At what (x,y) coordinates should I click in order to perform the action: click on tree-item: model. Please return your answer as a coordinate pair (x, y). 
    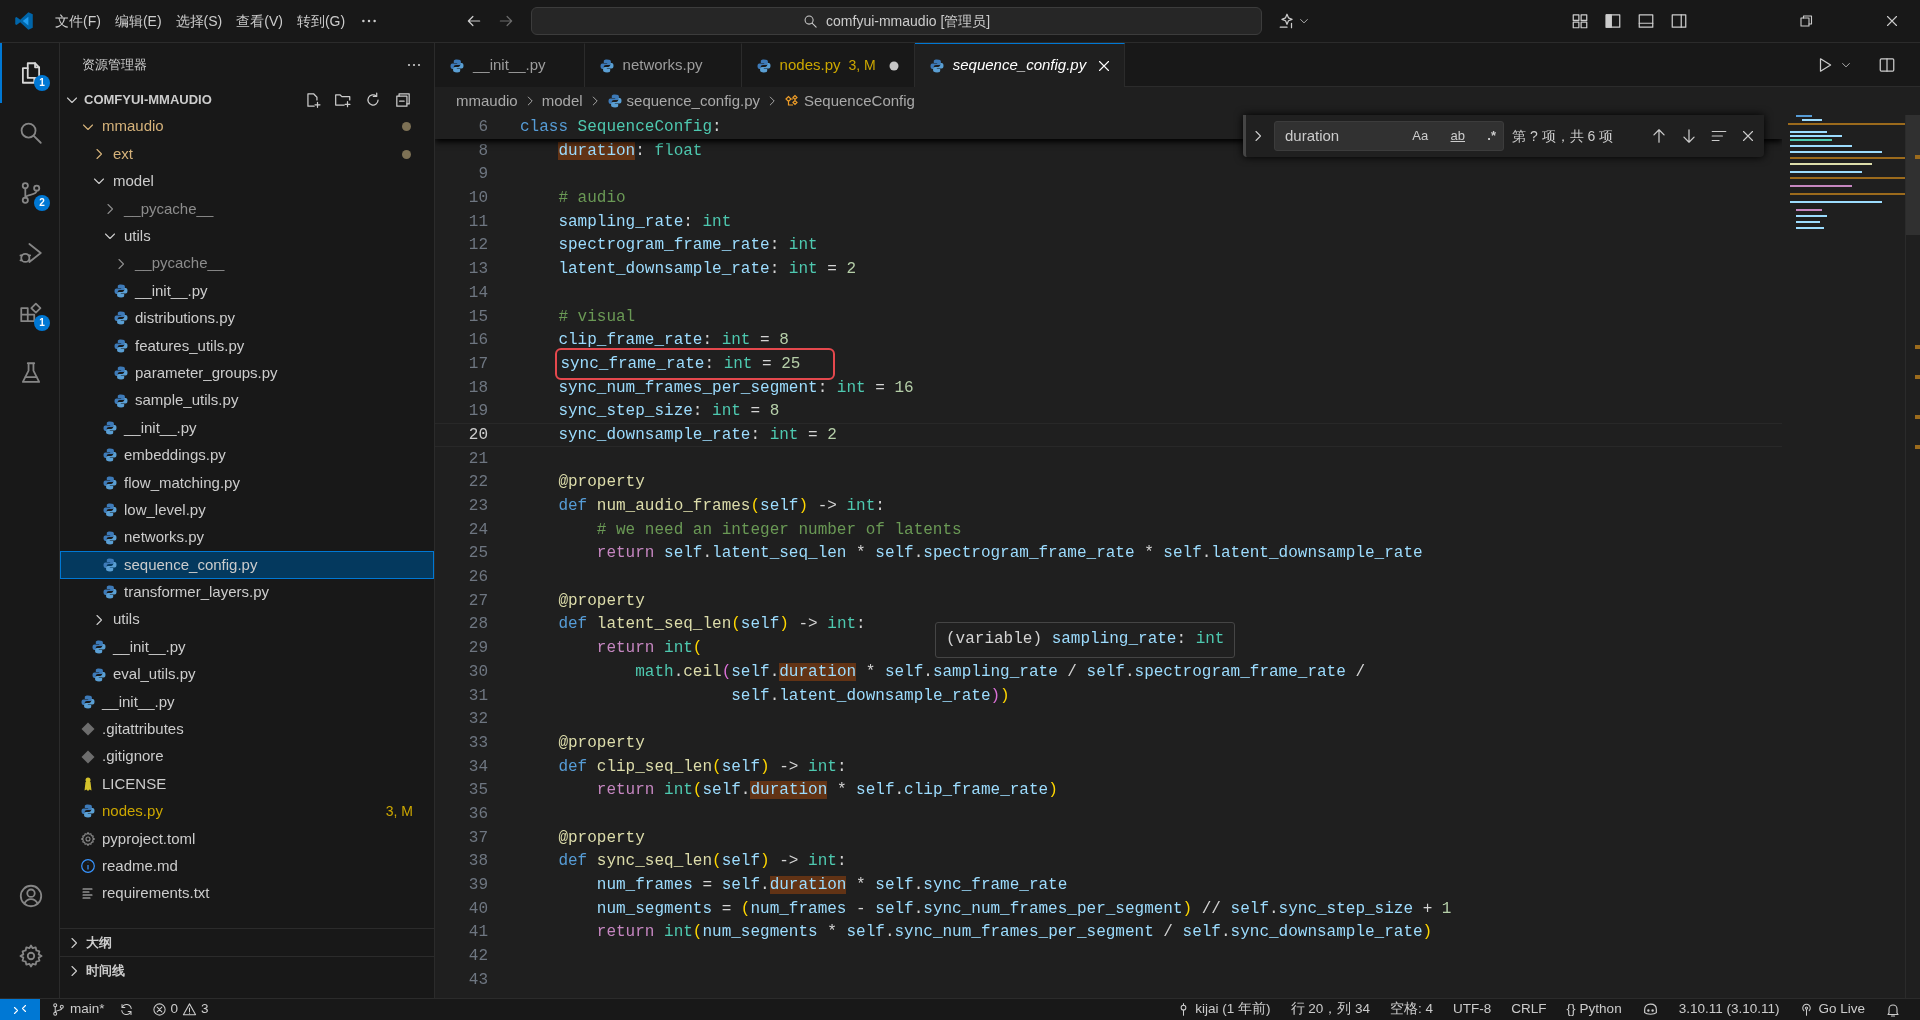
    Looking at the image, I should click on (247, 181).